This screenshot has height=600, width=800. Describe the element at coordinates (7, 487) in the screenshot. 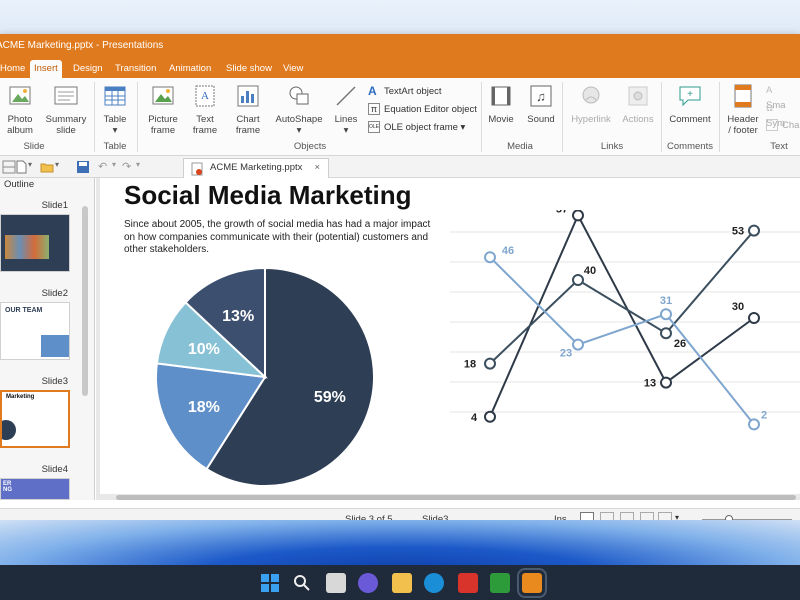

I see `slide4-thumb-text: ER NG` at that location.